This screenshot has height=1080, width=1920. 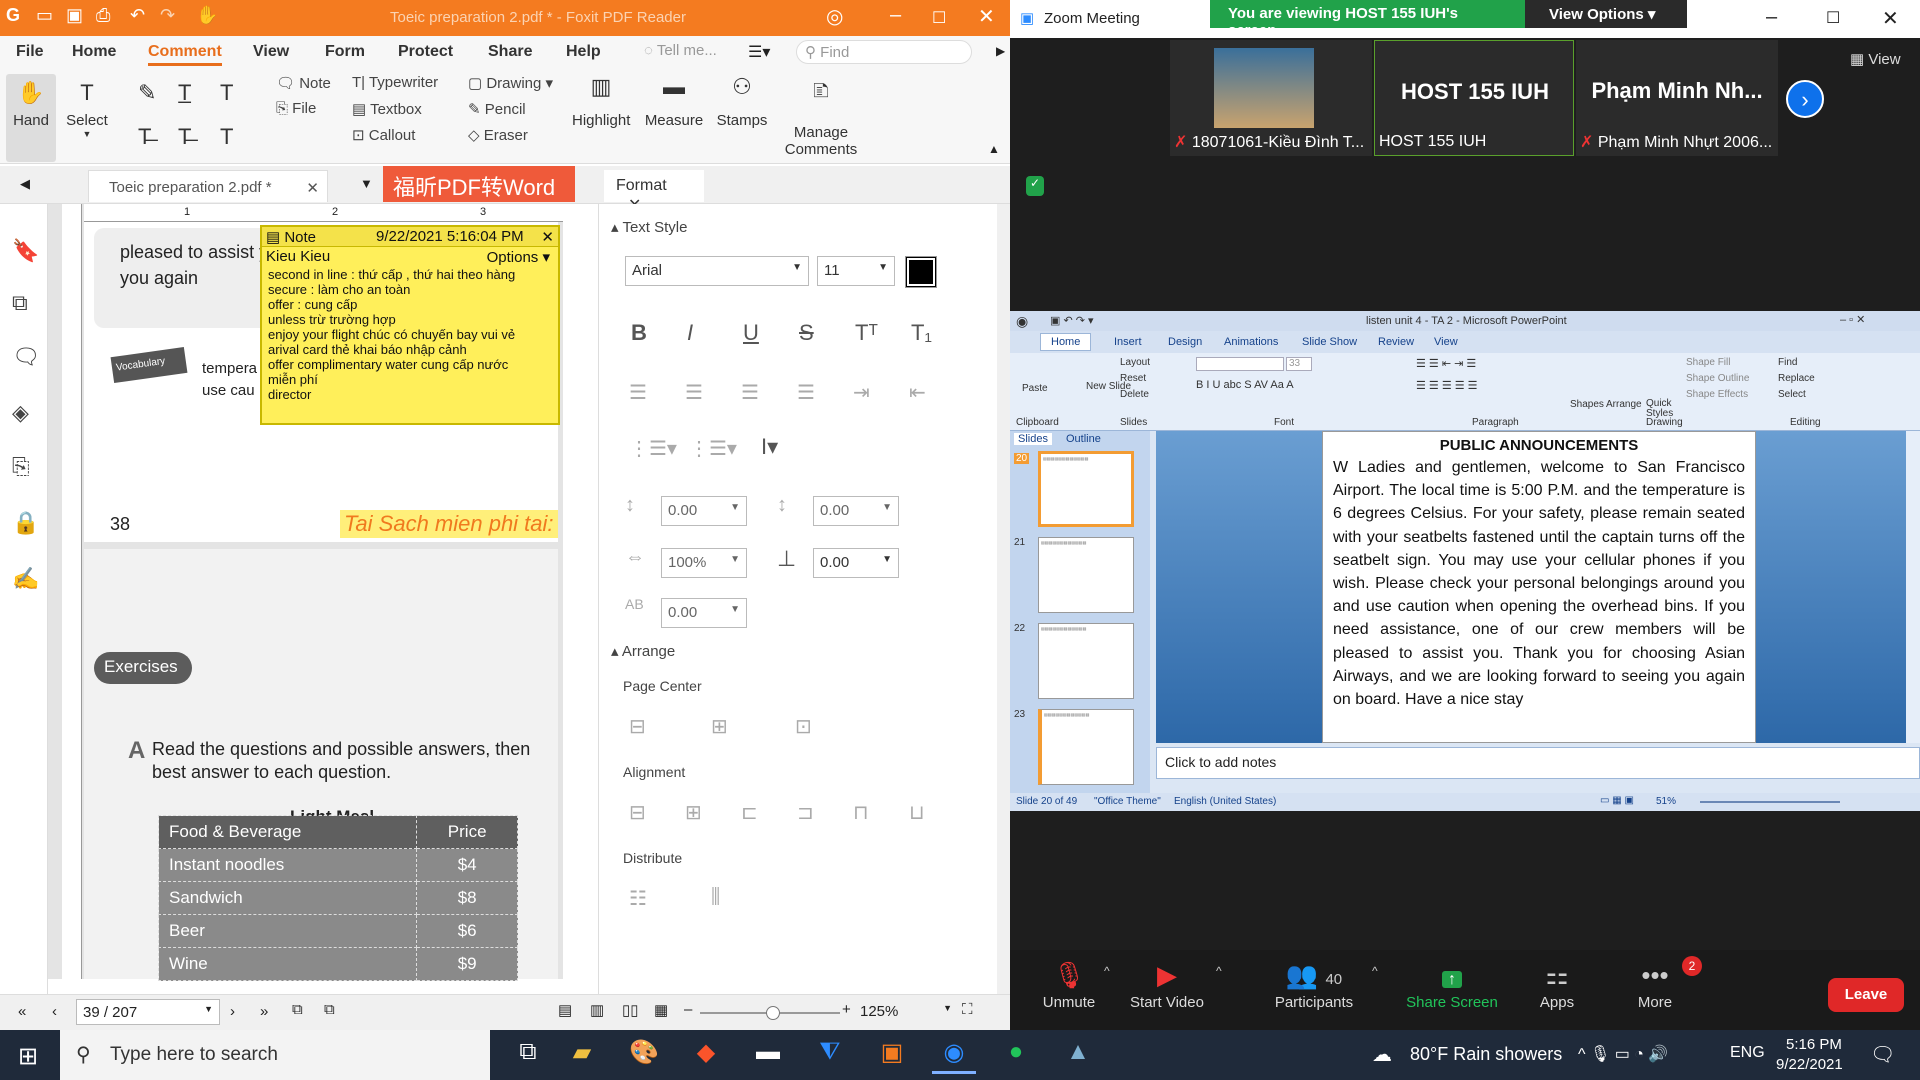 I want to click on eraser-button: ◇ Eraser, so click(x=498, y=135).